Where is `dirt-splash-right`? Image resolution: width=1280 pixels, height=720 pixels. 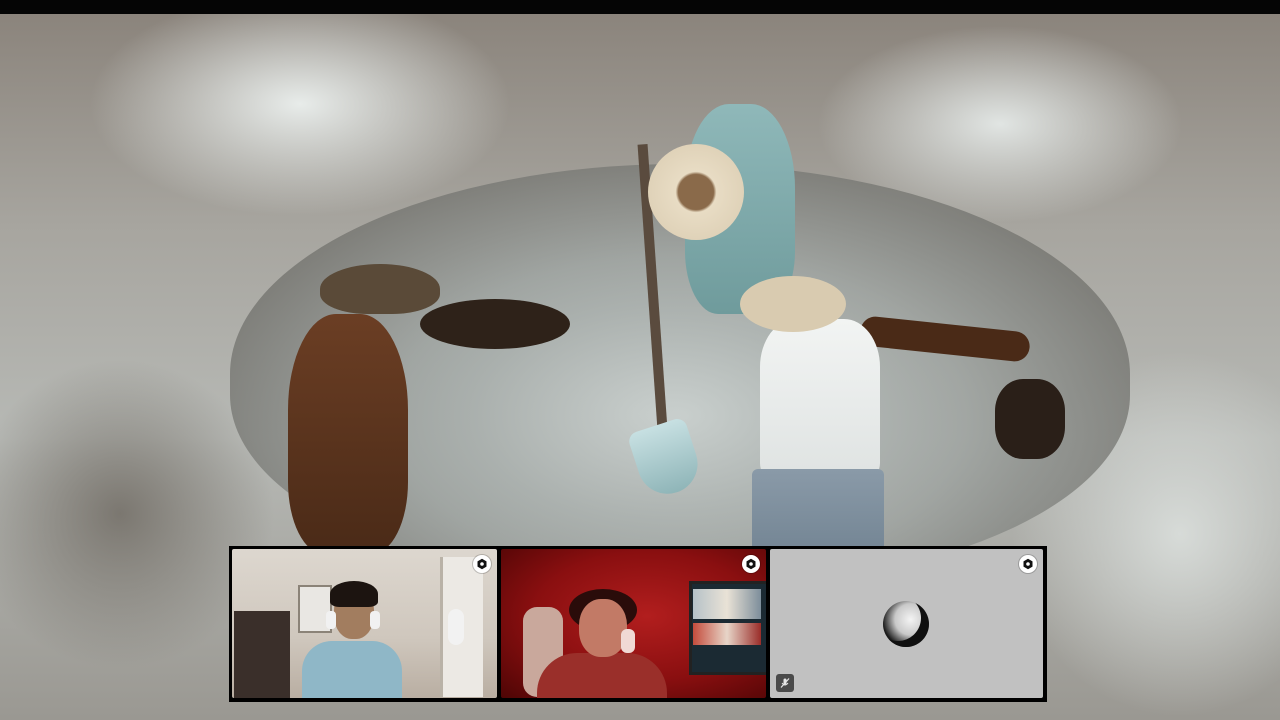
dirt-splash-right is located at coordinates (1030, 419).